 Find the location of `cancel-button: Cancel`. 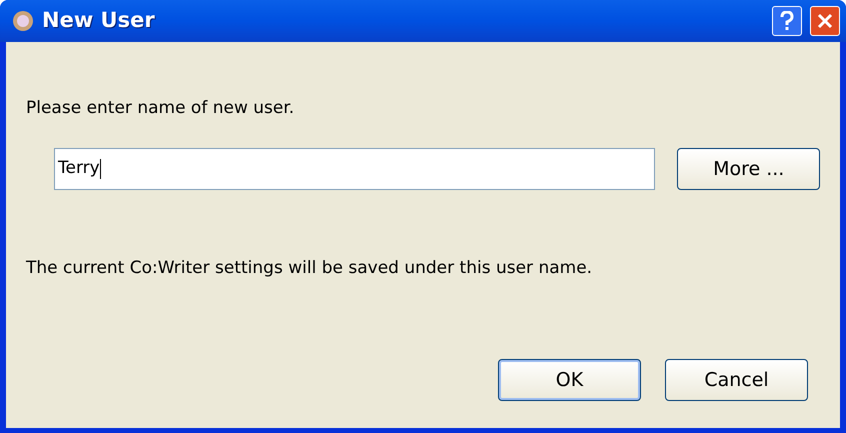

cancel-button: Cancel is located at coordinates (736, 380).